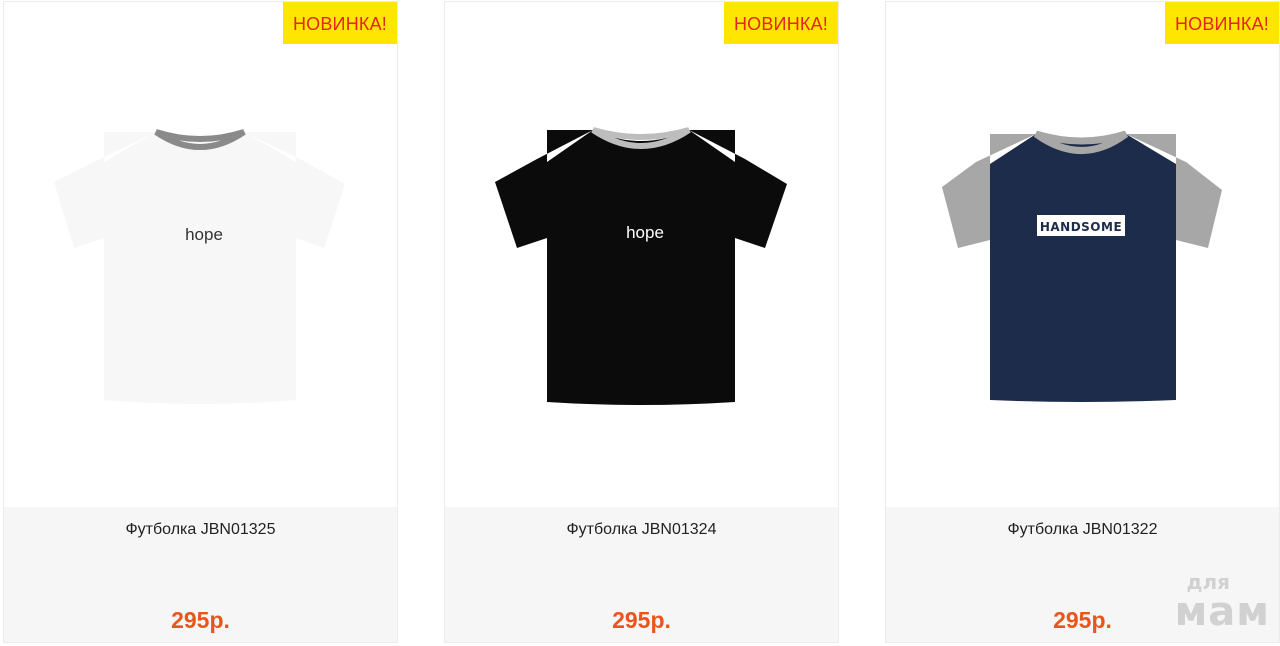 The height and width of the screenshot is (646, 1280). Describe the element at coordinates (200, 574) in the screenshot. I see `product-info: Футболка JBN01325 295р.` at that location.